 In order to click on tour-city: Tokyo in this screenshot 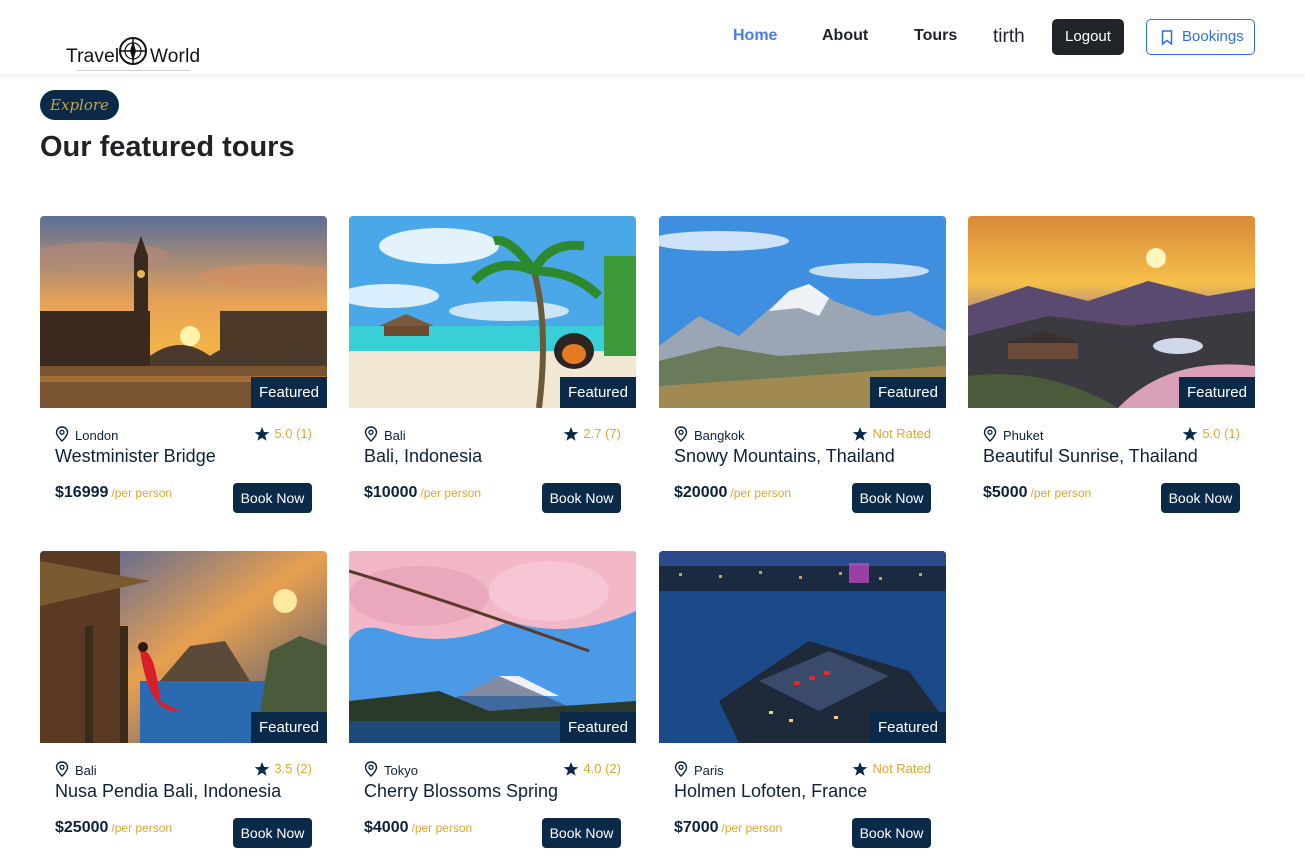, I will do `click(401, 770)`.